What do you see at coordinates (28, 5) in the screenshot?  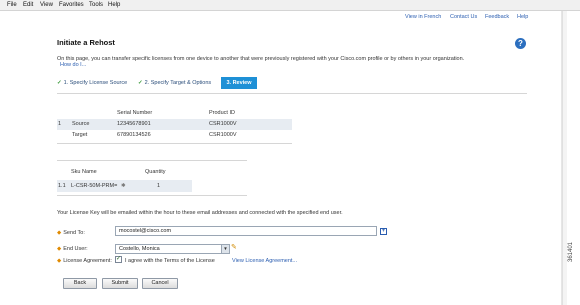 I see `menu-edit: Edit` at bounding box center [28, 5].